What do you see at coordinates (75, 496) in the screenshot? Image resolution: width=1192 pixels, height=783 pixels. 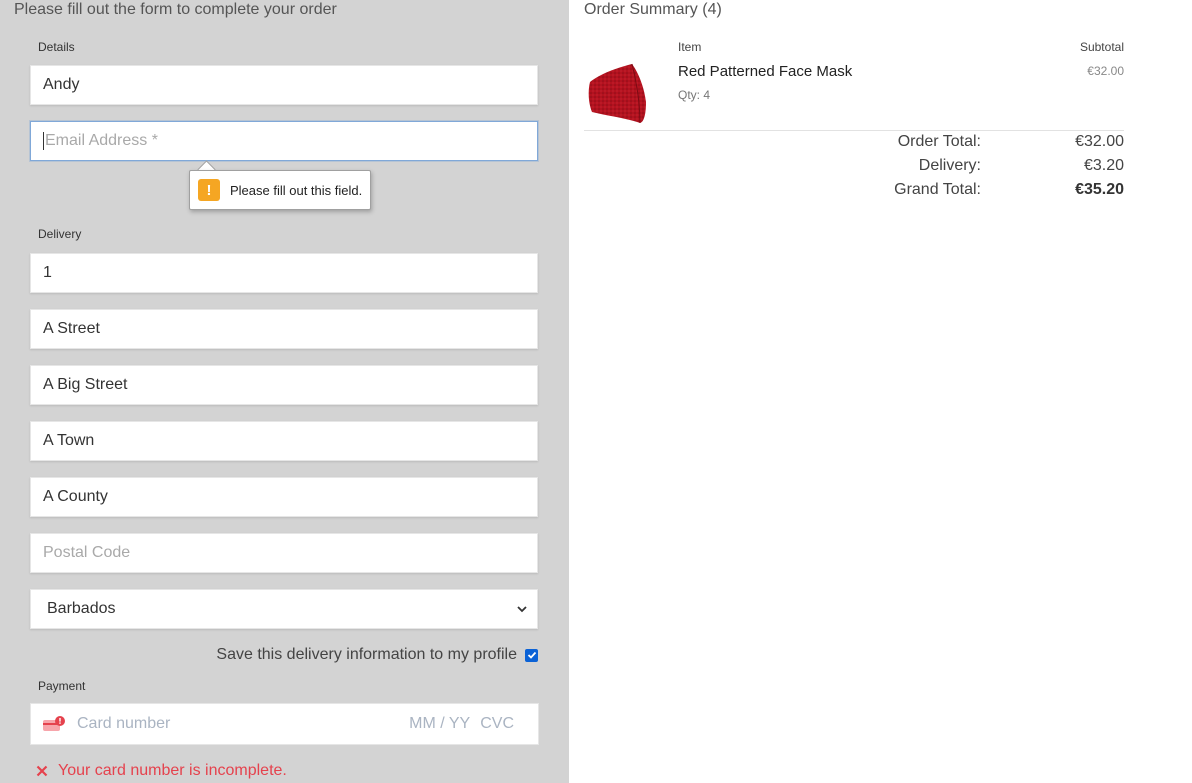 I see `county-value: A County` at bounding box center [75, 496].